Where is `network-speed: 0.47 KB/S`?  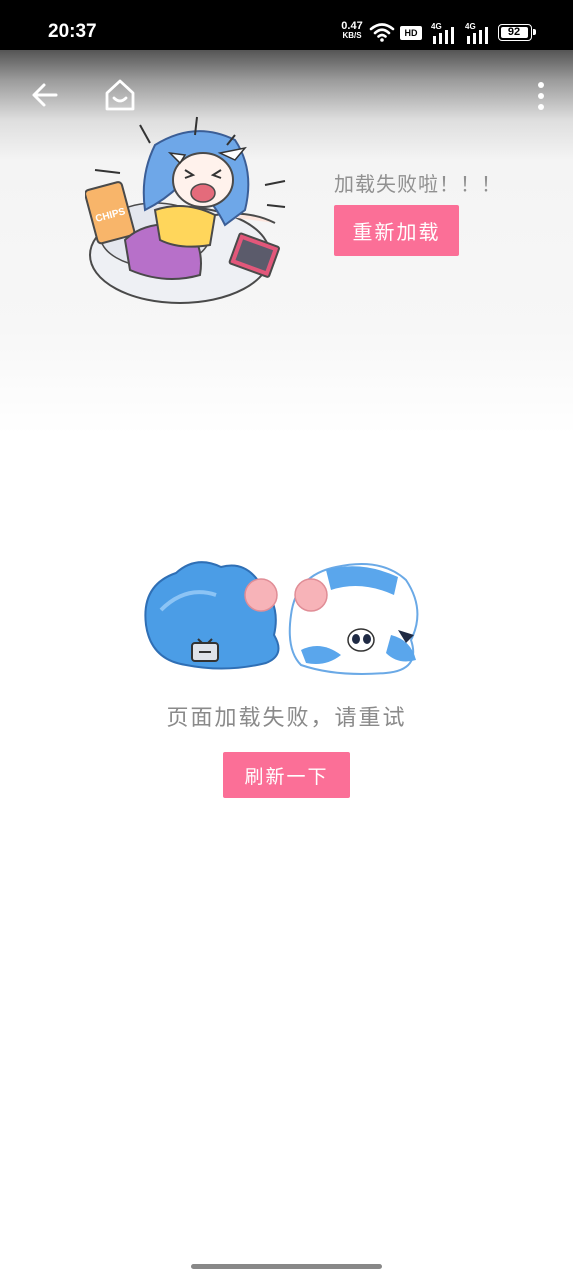 network-speed: 0.47 KB/S is located at coordinates (352, 30).